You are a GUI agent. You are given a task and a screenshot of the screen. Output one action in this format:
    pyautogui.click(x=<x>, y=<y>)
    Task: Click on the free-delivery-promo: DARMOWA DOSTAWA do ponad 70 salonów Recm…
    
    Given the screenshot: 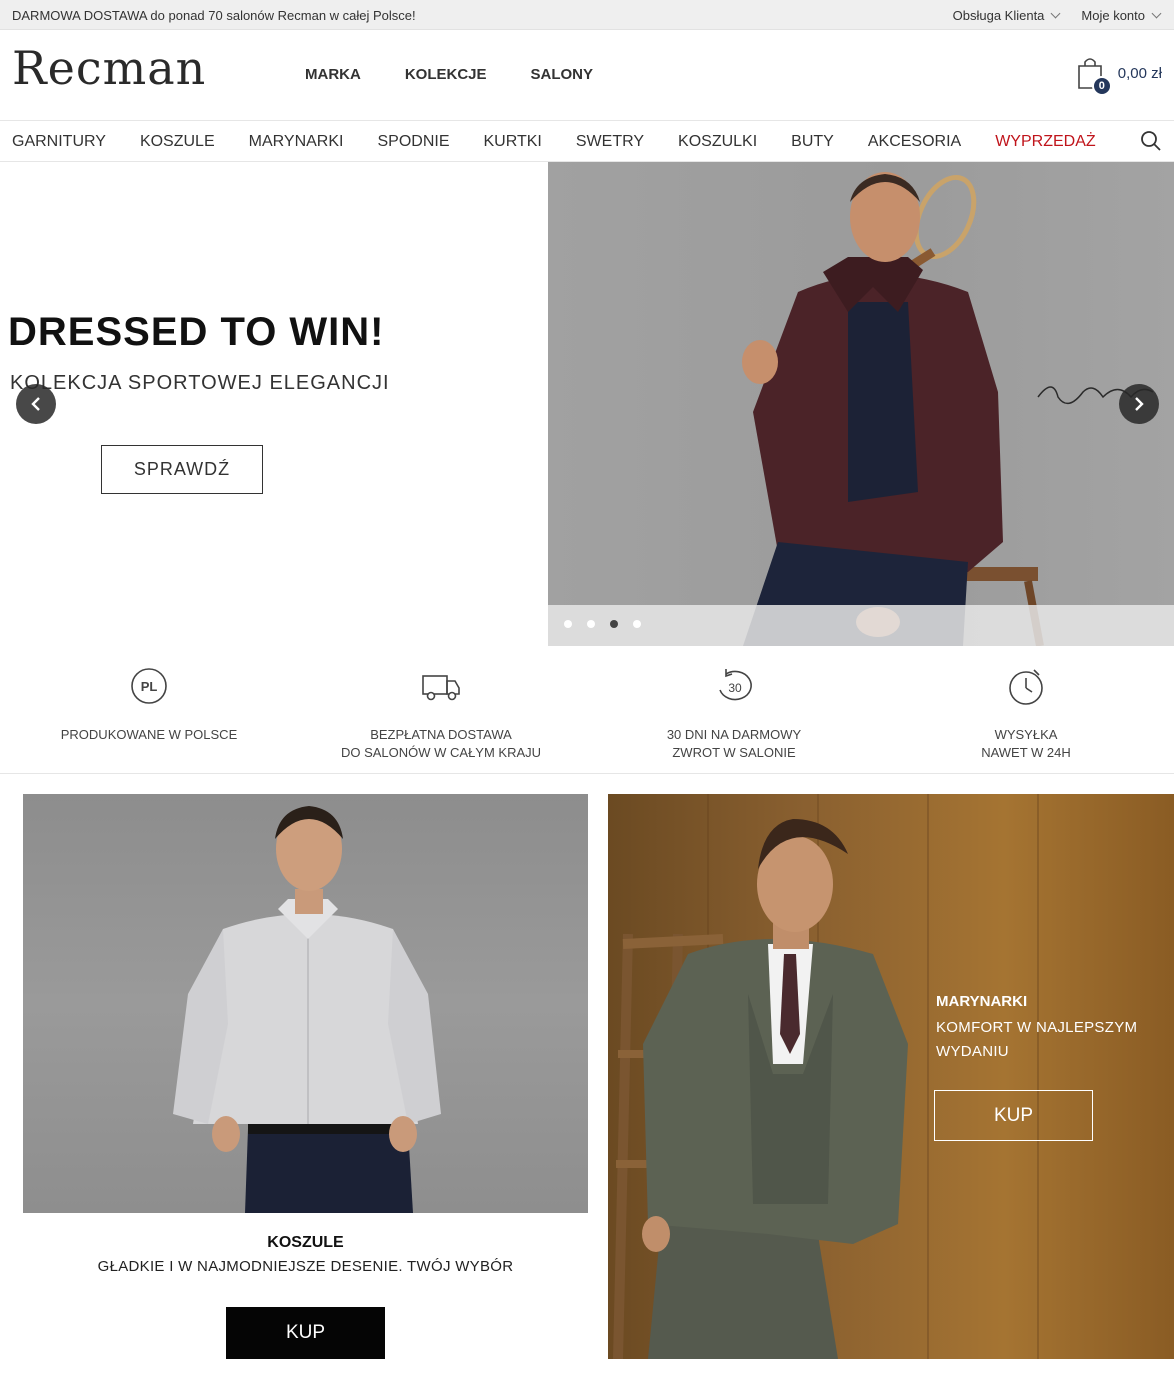 What is the action you would take?
    pyautogui.click(x=214, y=15)
    